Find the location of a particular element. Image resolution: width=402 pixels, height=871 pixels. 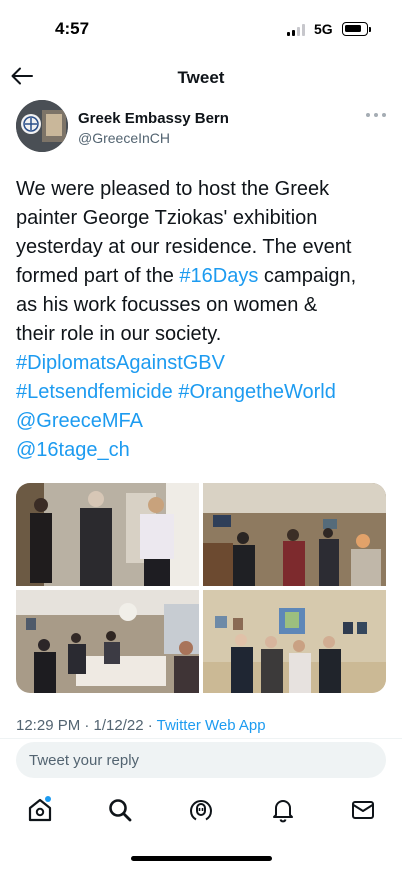

tweet-text-line: their role in our society. is located at coordinates (202, 334).